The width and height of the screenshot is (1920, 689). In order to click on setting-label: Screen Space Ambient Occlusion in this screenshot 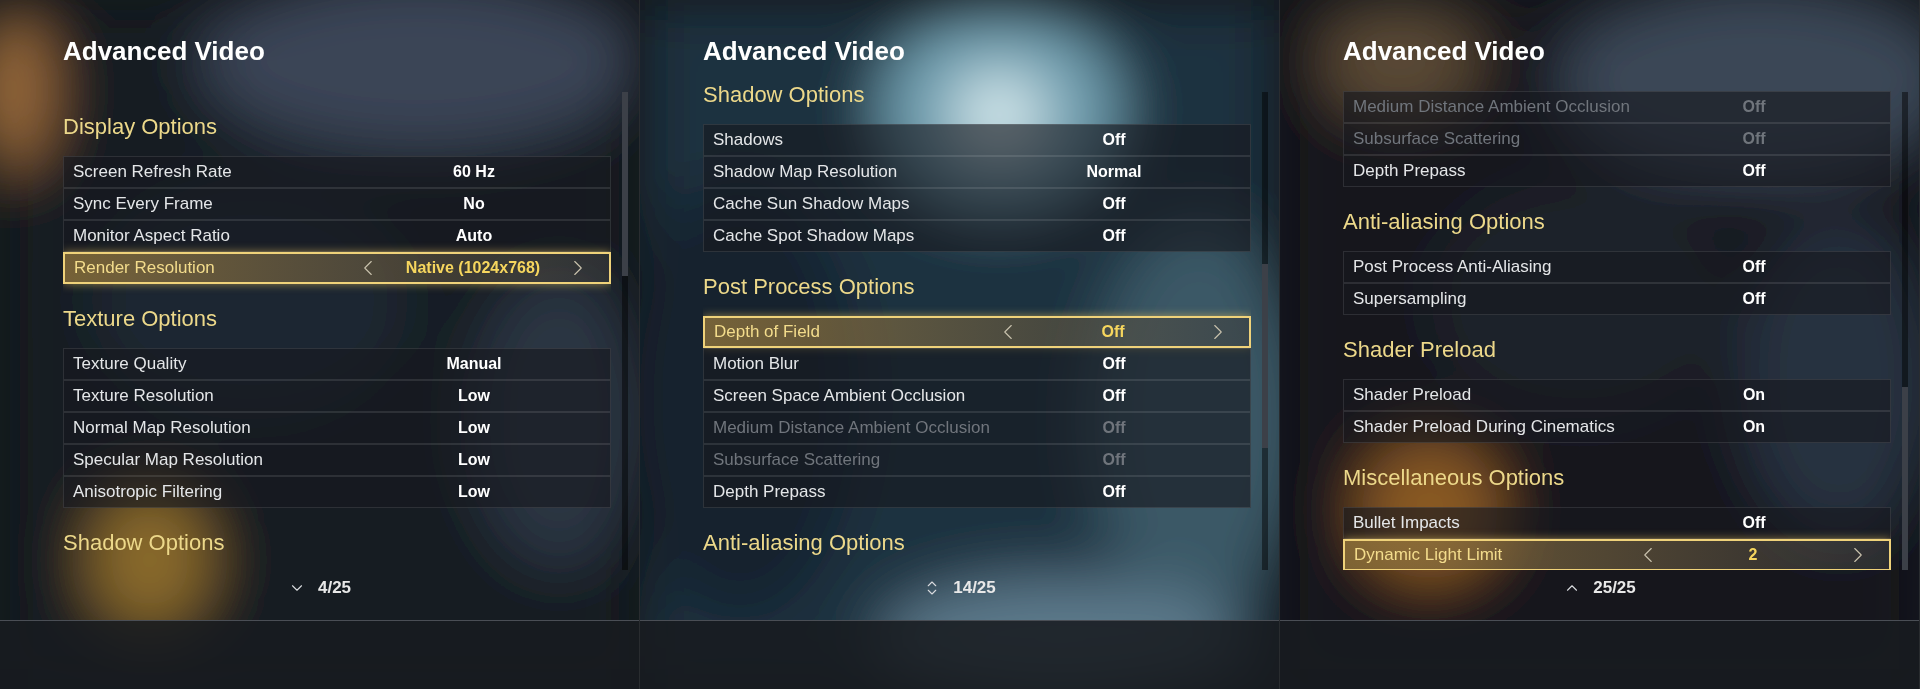, I will do `click(839, 396)`.